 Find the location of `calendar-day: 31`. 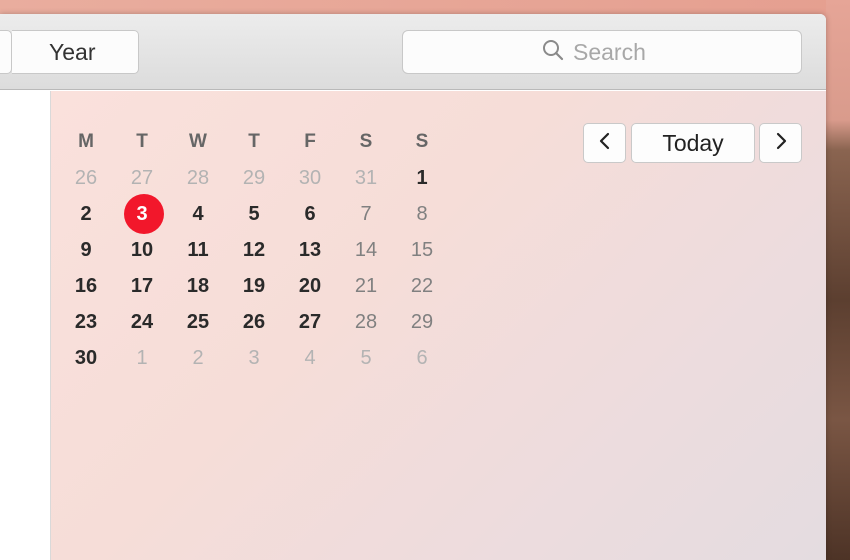

calendar-day: 31 is located at coordinates (366, 178).